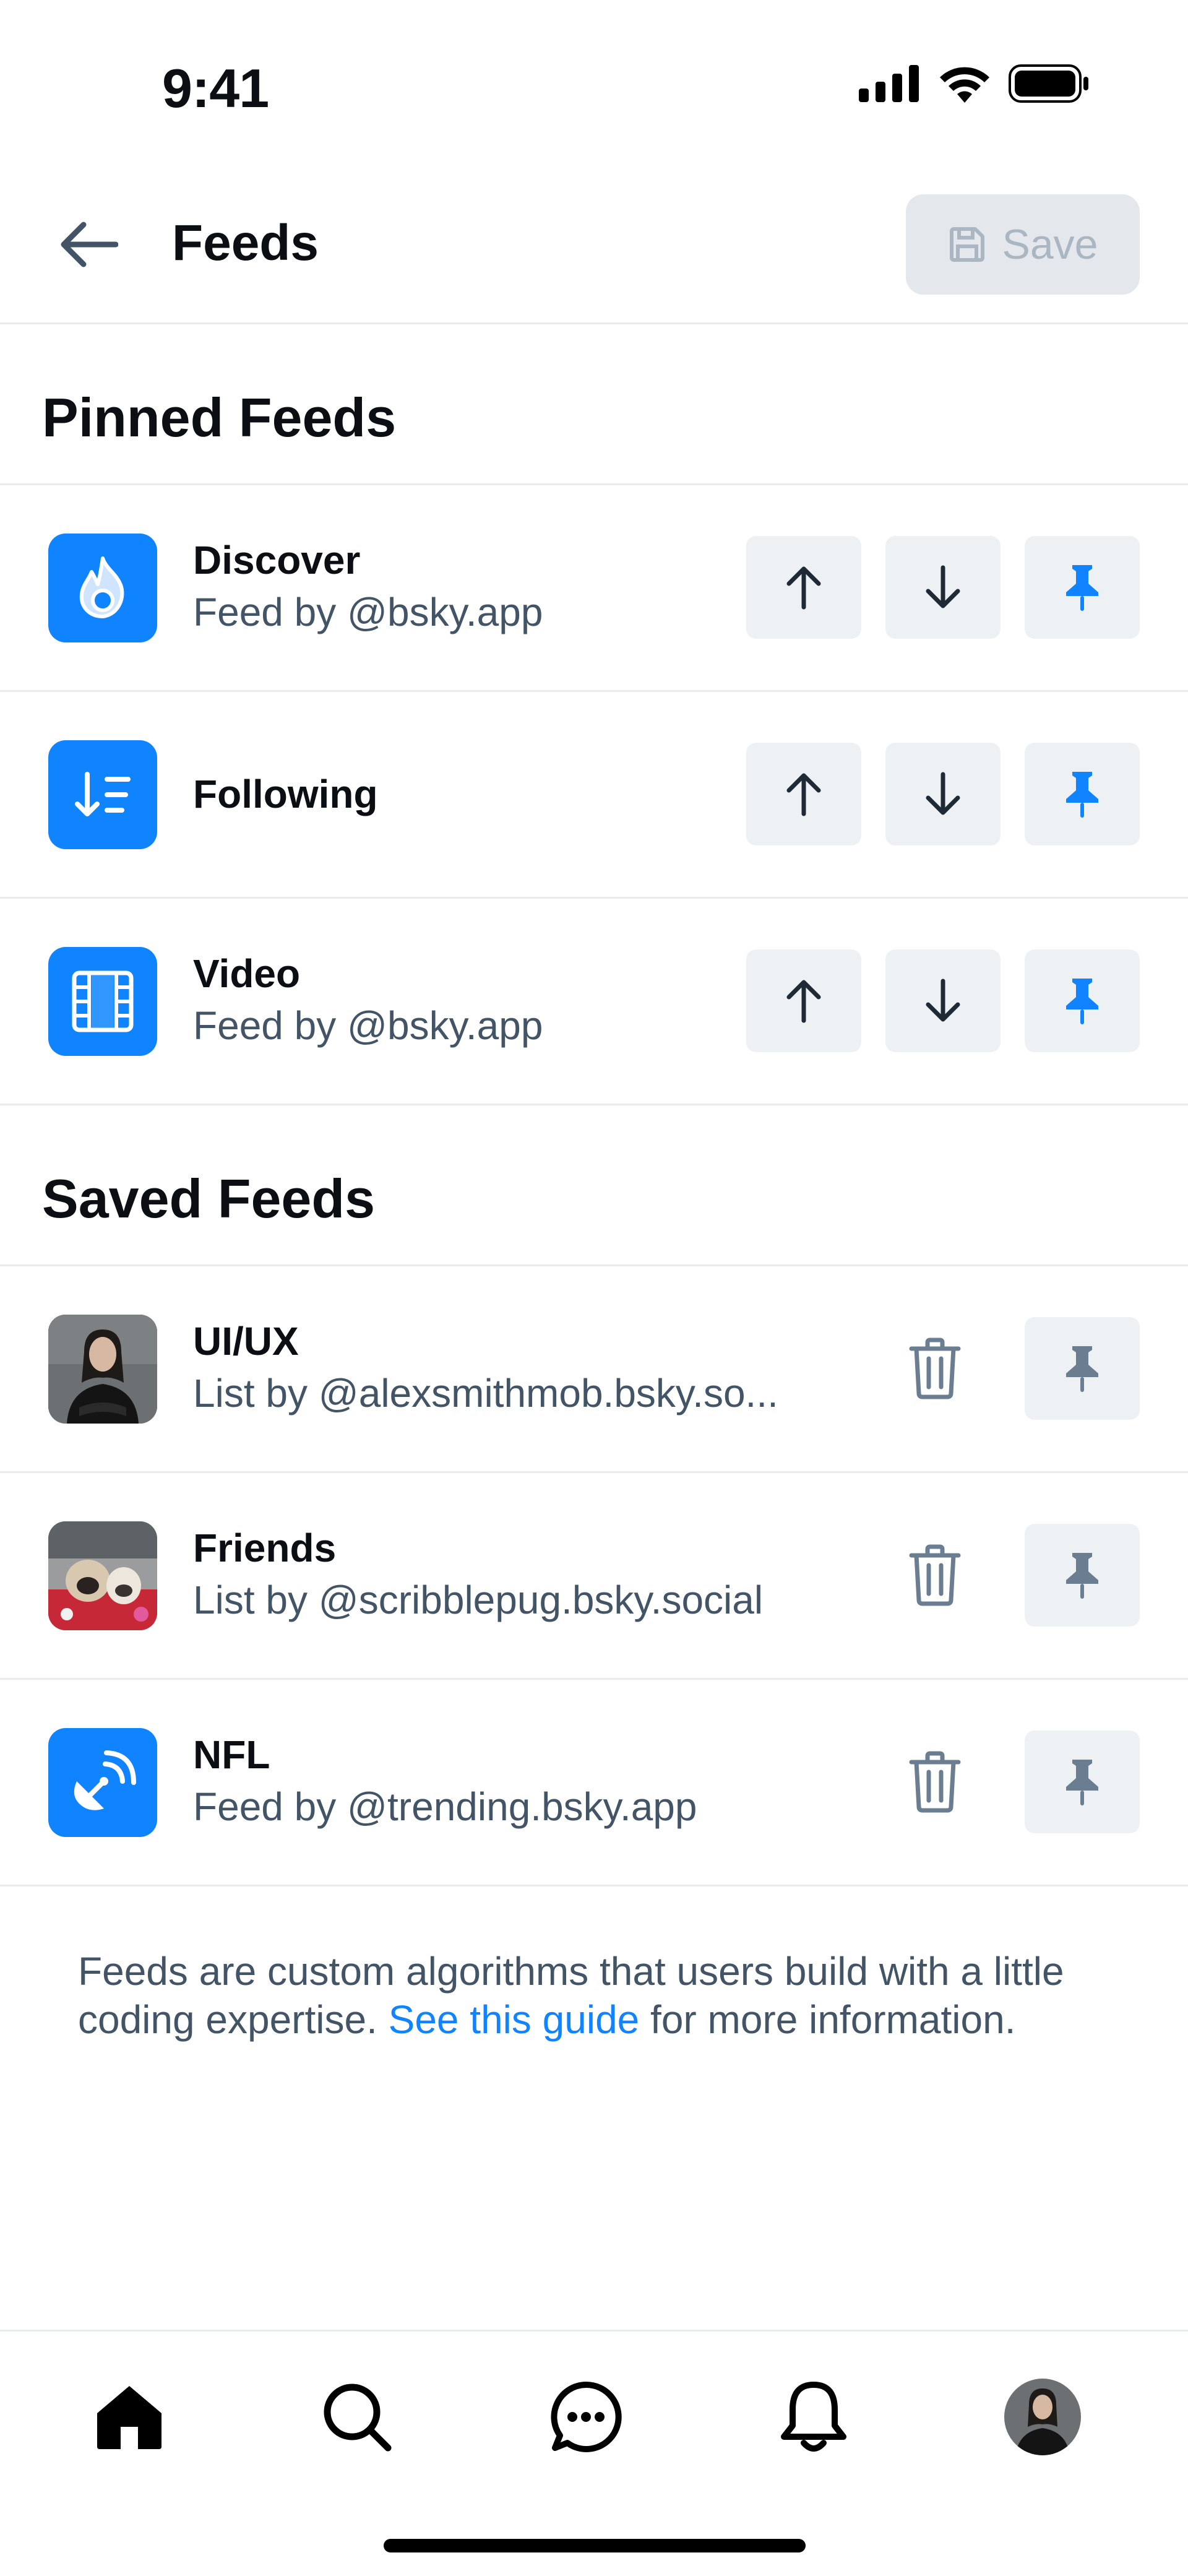 The height and width of the screenshot is (2576, 1188). I want to click on uiux-list-avatar, so click(102, 1369).